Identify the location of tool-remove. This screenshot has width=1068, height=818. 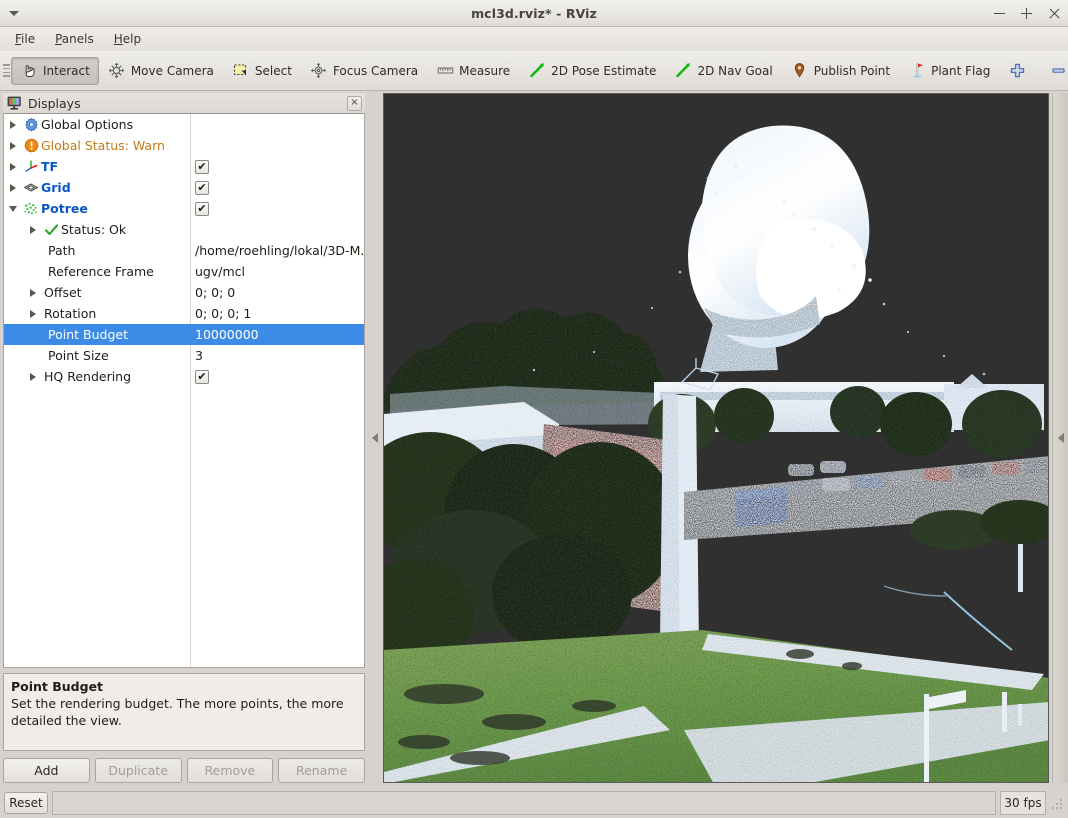
(1054, 71).